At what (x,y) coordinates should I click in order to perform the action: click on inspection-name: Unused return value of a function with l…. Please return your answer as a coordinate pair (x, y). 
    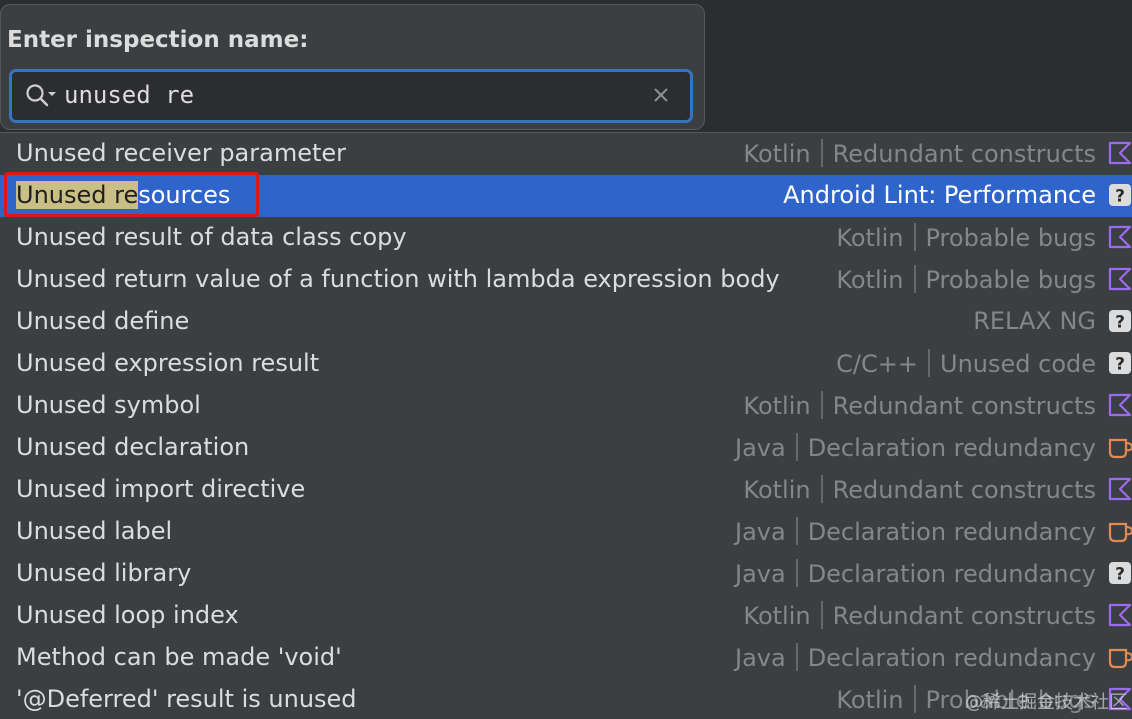
    Looking at the image, I should click on (398, 279).